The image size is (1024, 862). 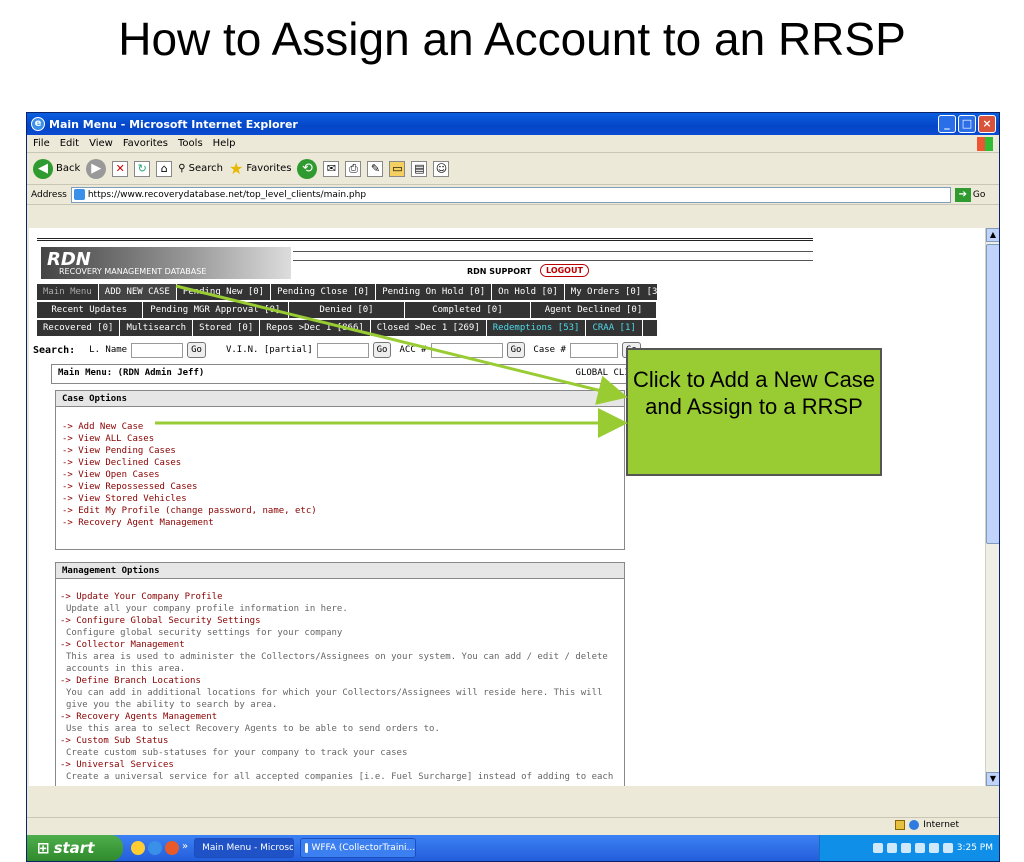 What do you see at coordinates (339, 597) in the screenshot?
I see `link-update-company-profile: -> Update Your Company Profile` at bounding box center [339, 597].